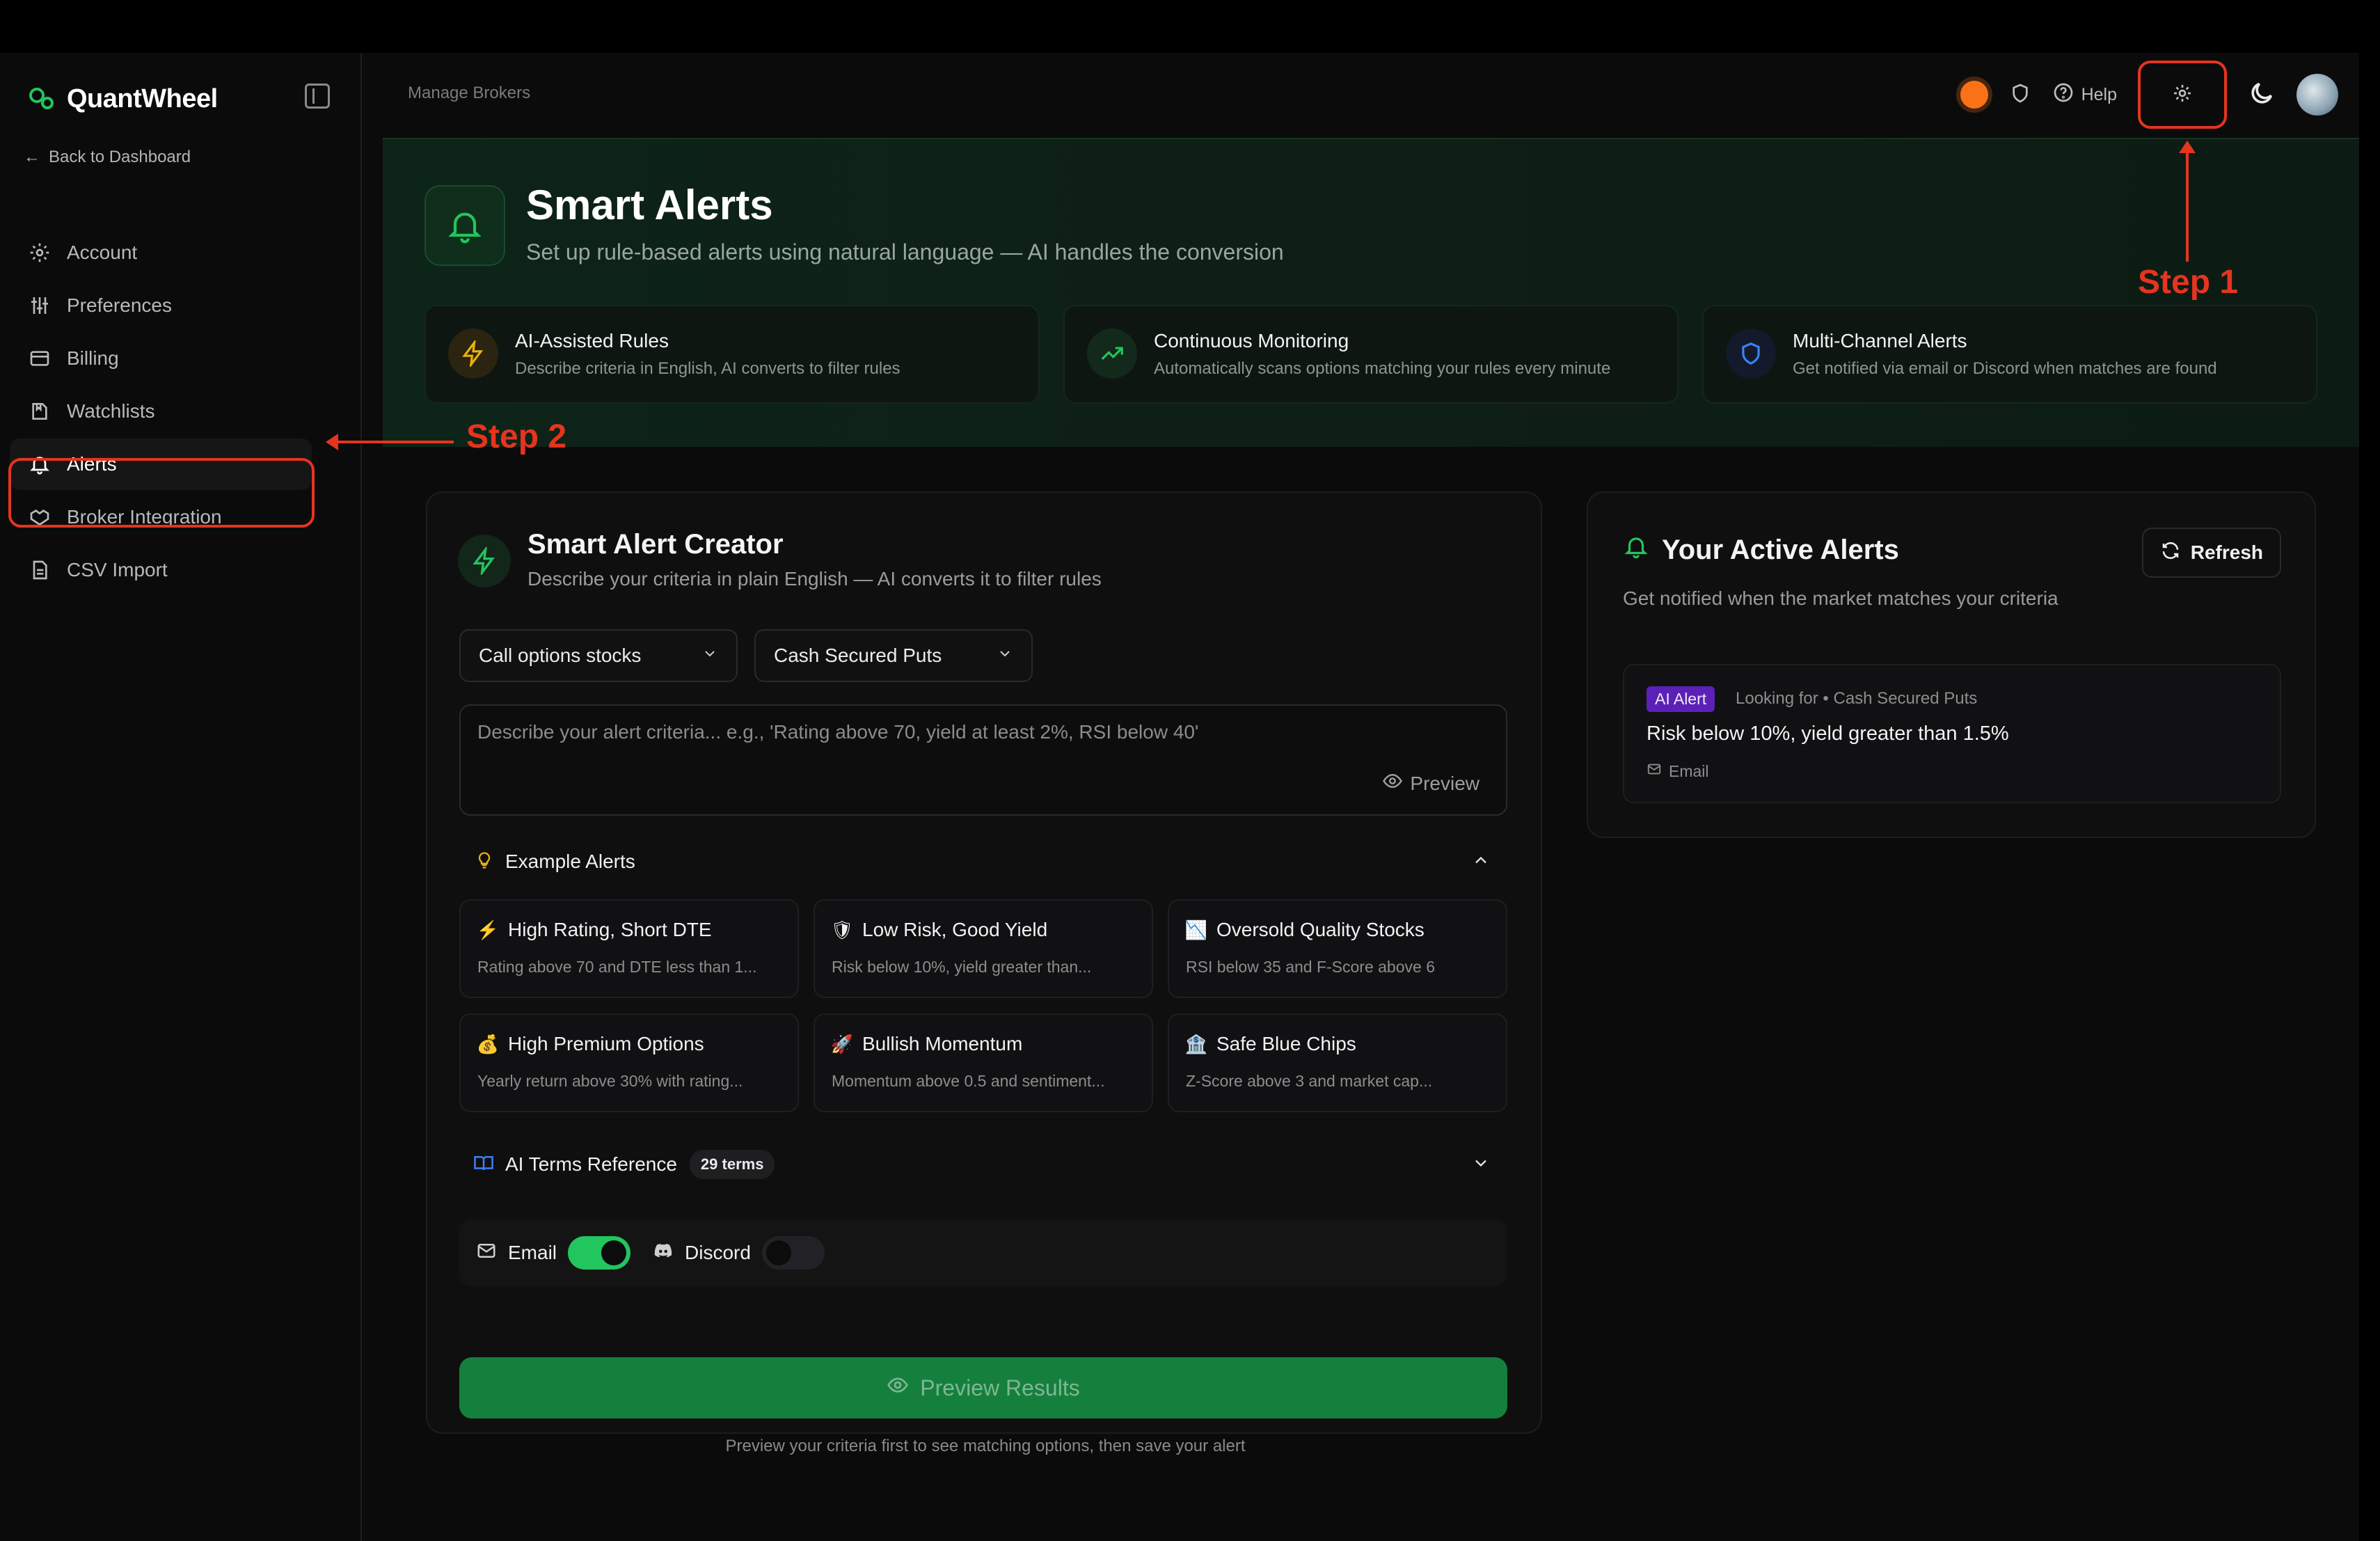  I want to click on email-toggle, so click(599, 1253).